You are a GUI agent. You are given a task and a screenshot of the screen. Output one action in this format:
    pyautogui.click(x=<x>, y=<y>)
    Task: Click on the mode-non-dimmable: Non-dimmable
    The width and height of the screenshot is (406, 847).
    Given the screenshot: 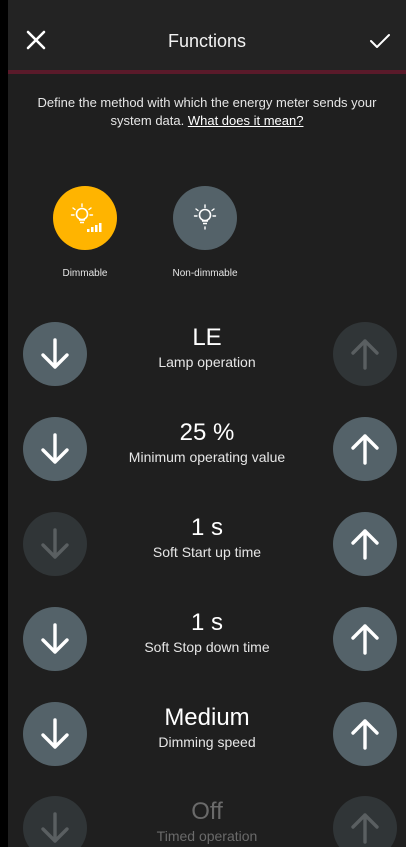 What is the action you would take?
    pyautogui.click(x=205, y=232)
    